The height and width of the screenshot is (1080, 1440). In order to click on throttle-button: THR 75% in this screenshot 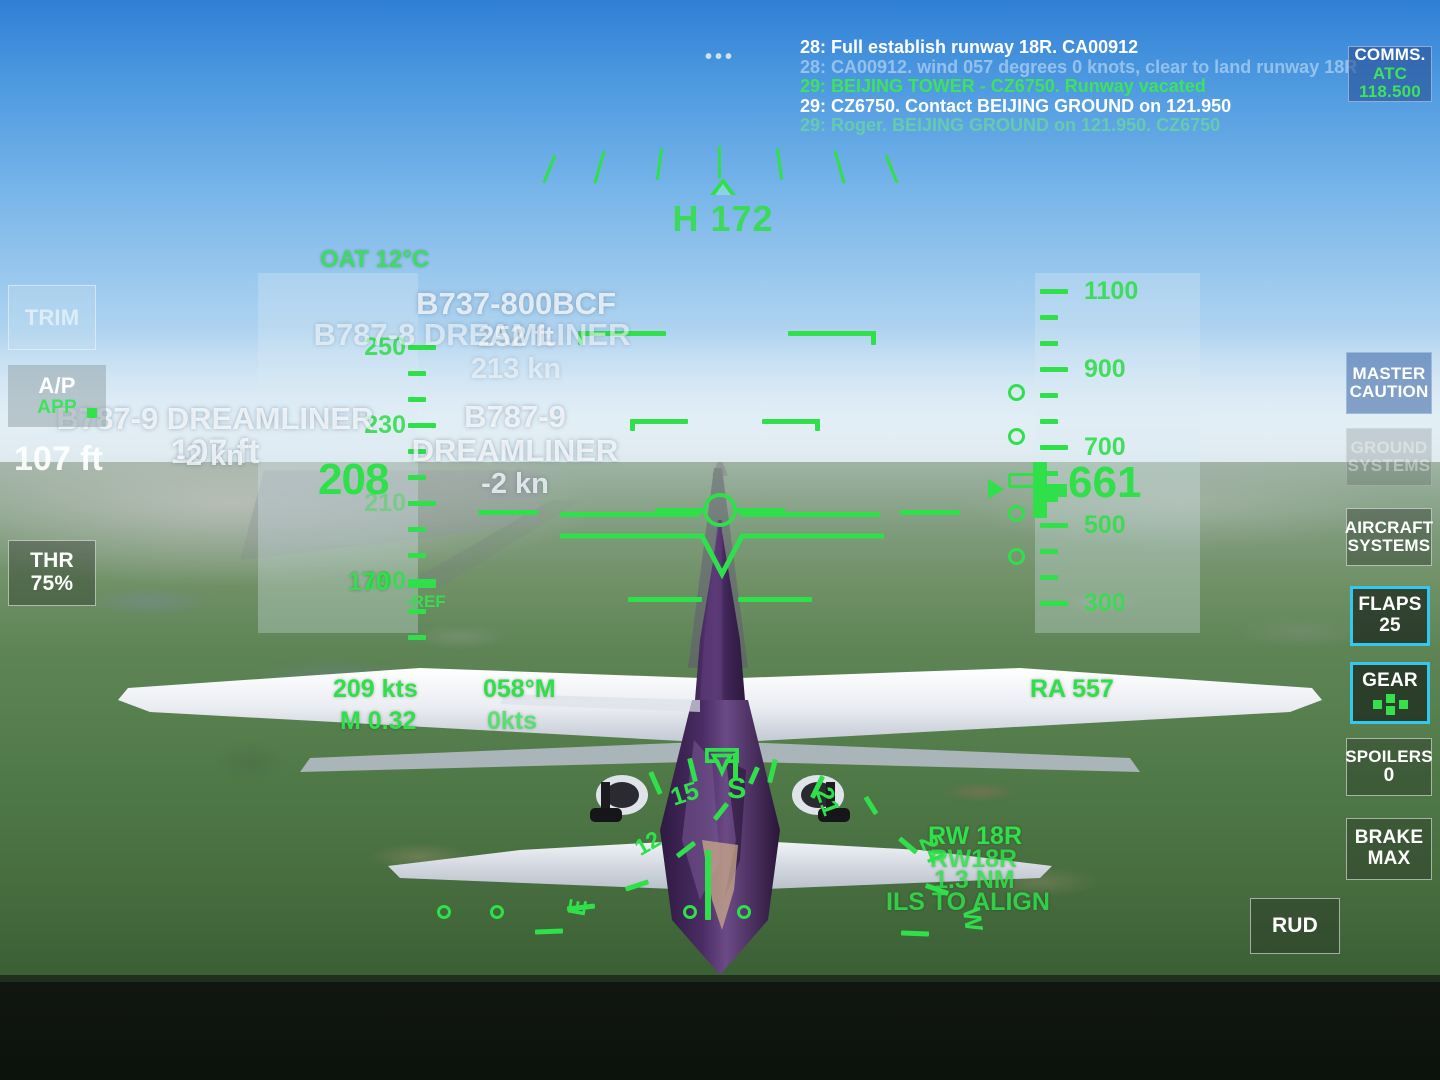, I will do `click(52, 573)`.